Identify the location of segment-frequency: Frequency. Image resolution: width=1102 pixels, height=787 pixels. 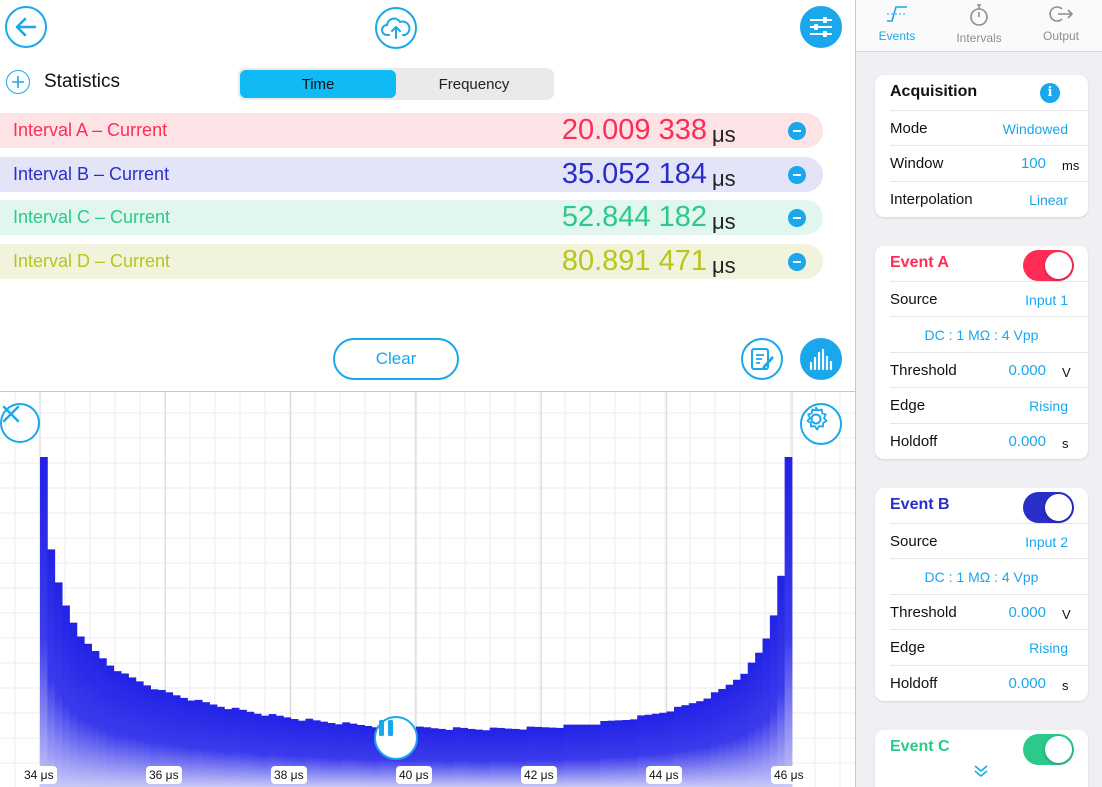
(474, 84).